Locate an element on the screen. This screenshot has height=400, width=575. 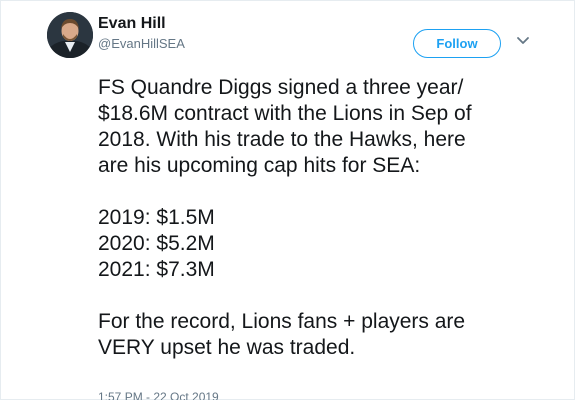
avatar is located at coordinates (70, 35).